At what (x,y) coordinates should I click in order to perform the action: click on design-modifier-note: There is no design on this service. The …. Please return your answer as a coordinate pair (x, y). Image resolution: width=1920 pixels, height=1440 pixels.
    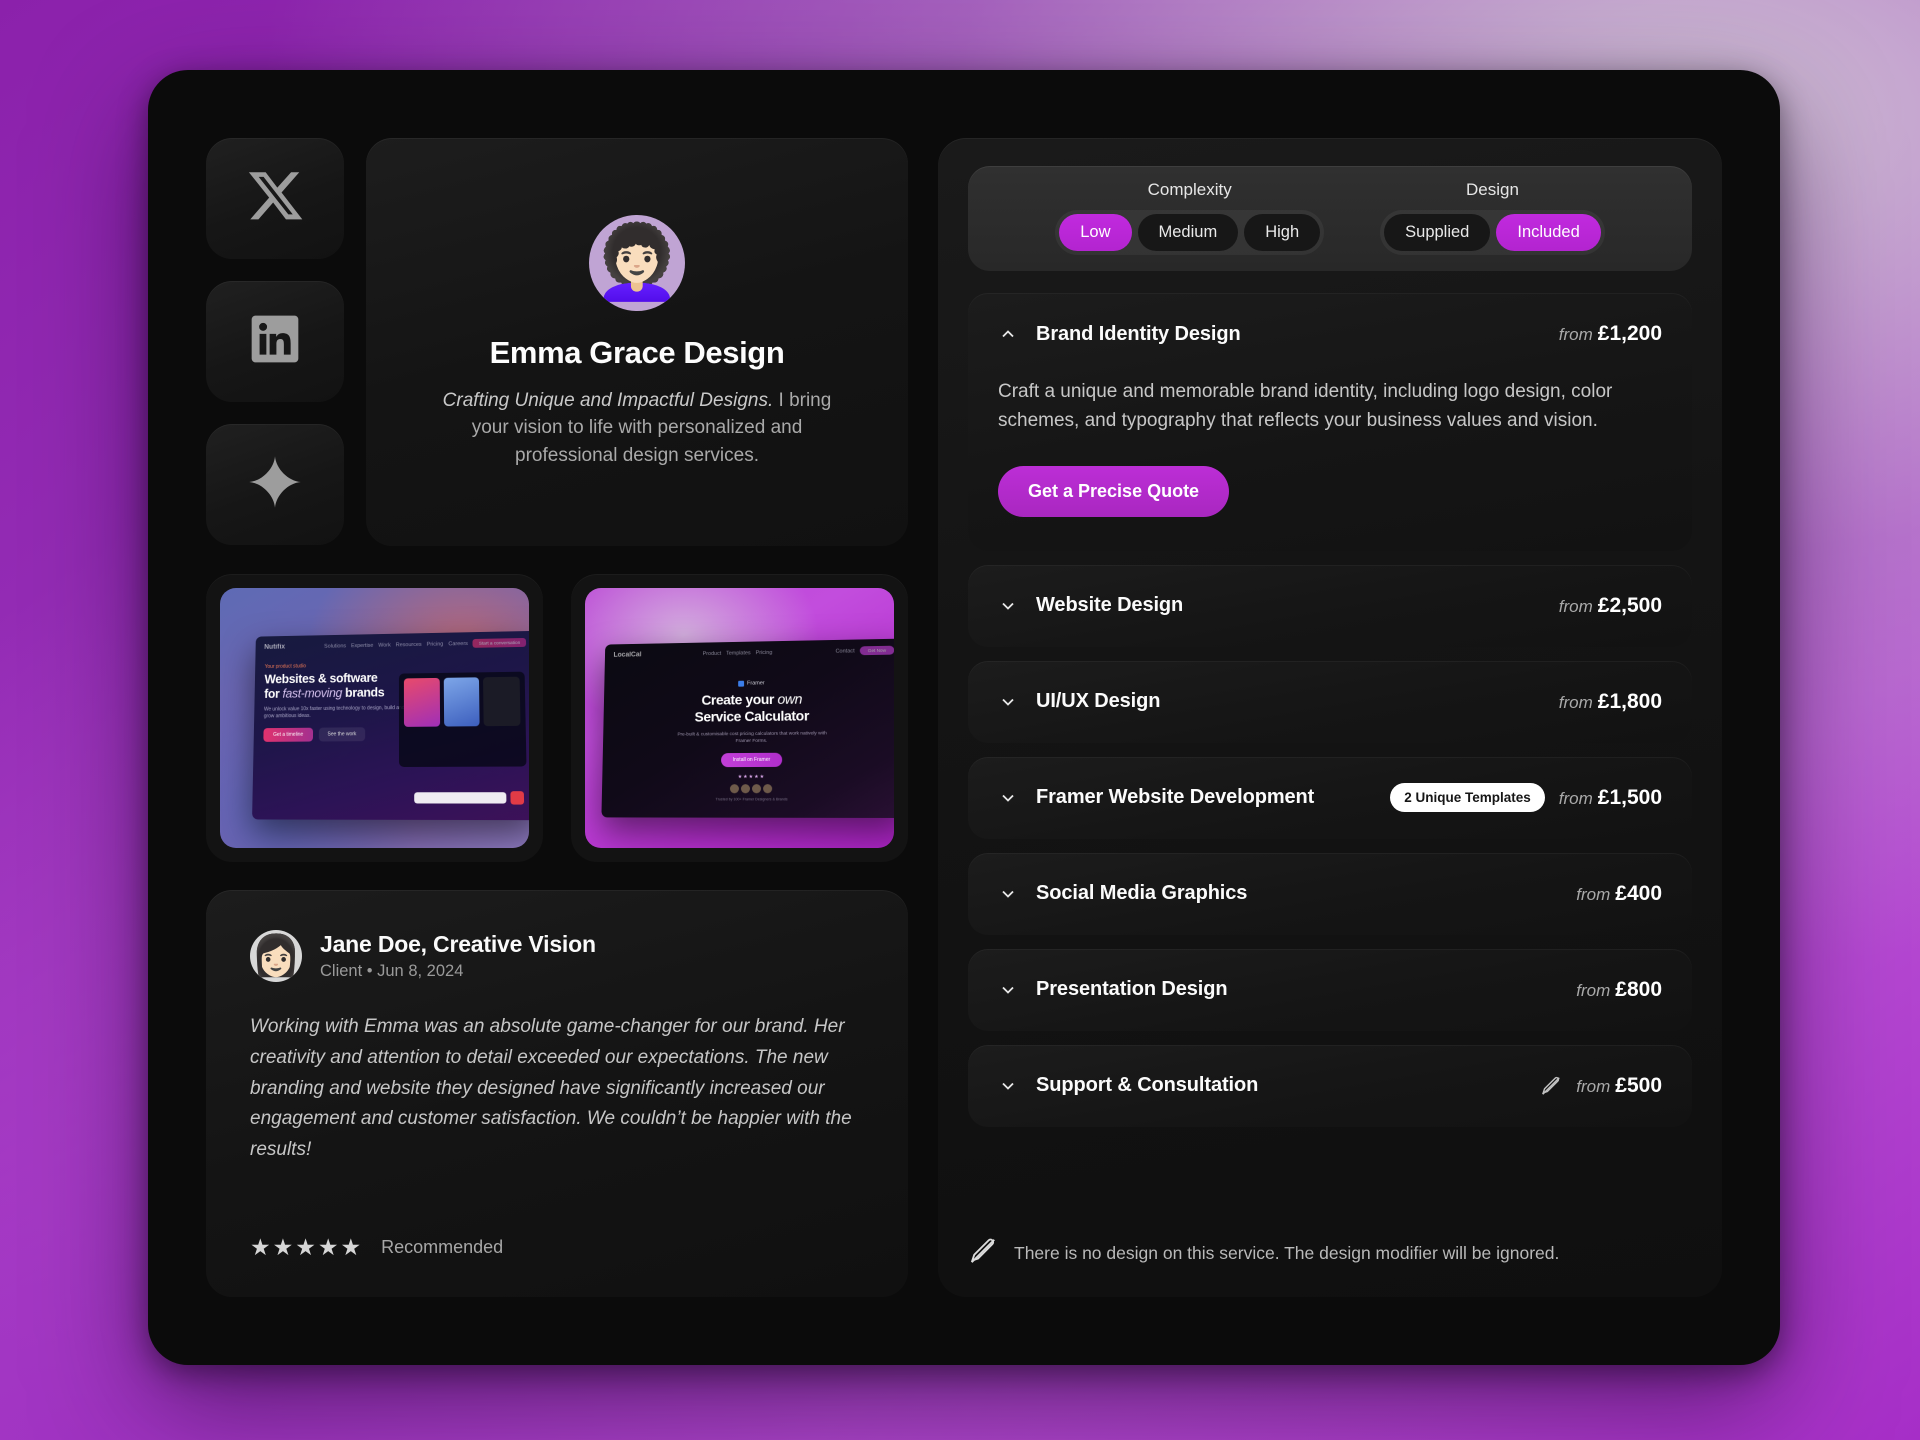
    Looking at the image, I should click on (1330, 1239).